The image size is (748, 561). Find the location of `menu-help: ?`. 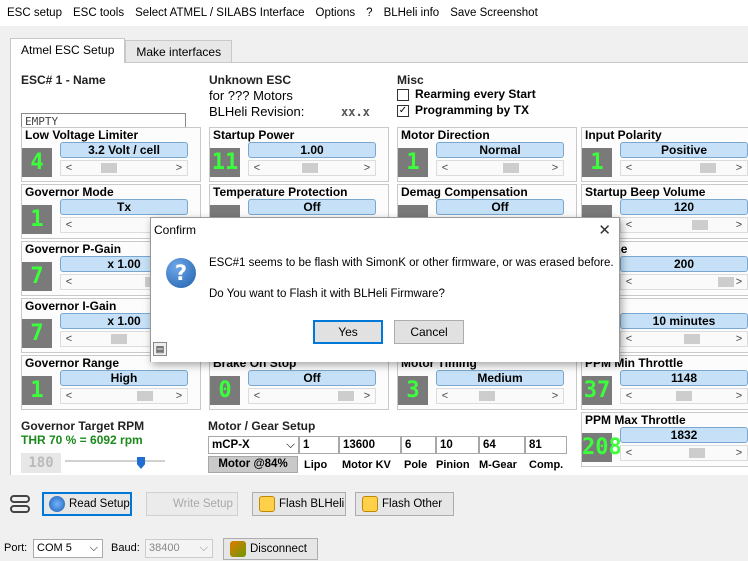

menu-help: ? is located at coordinates (369, 13).